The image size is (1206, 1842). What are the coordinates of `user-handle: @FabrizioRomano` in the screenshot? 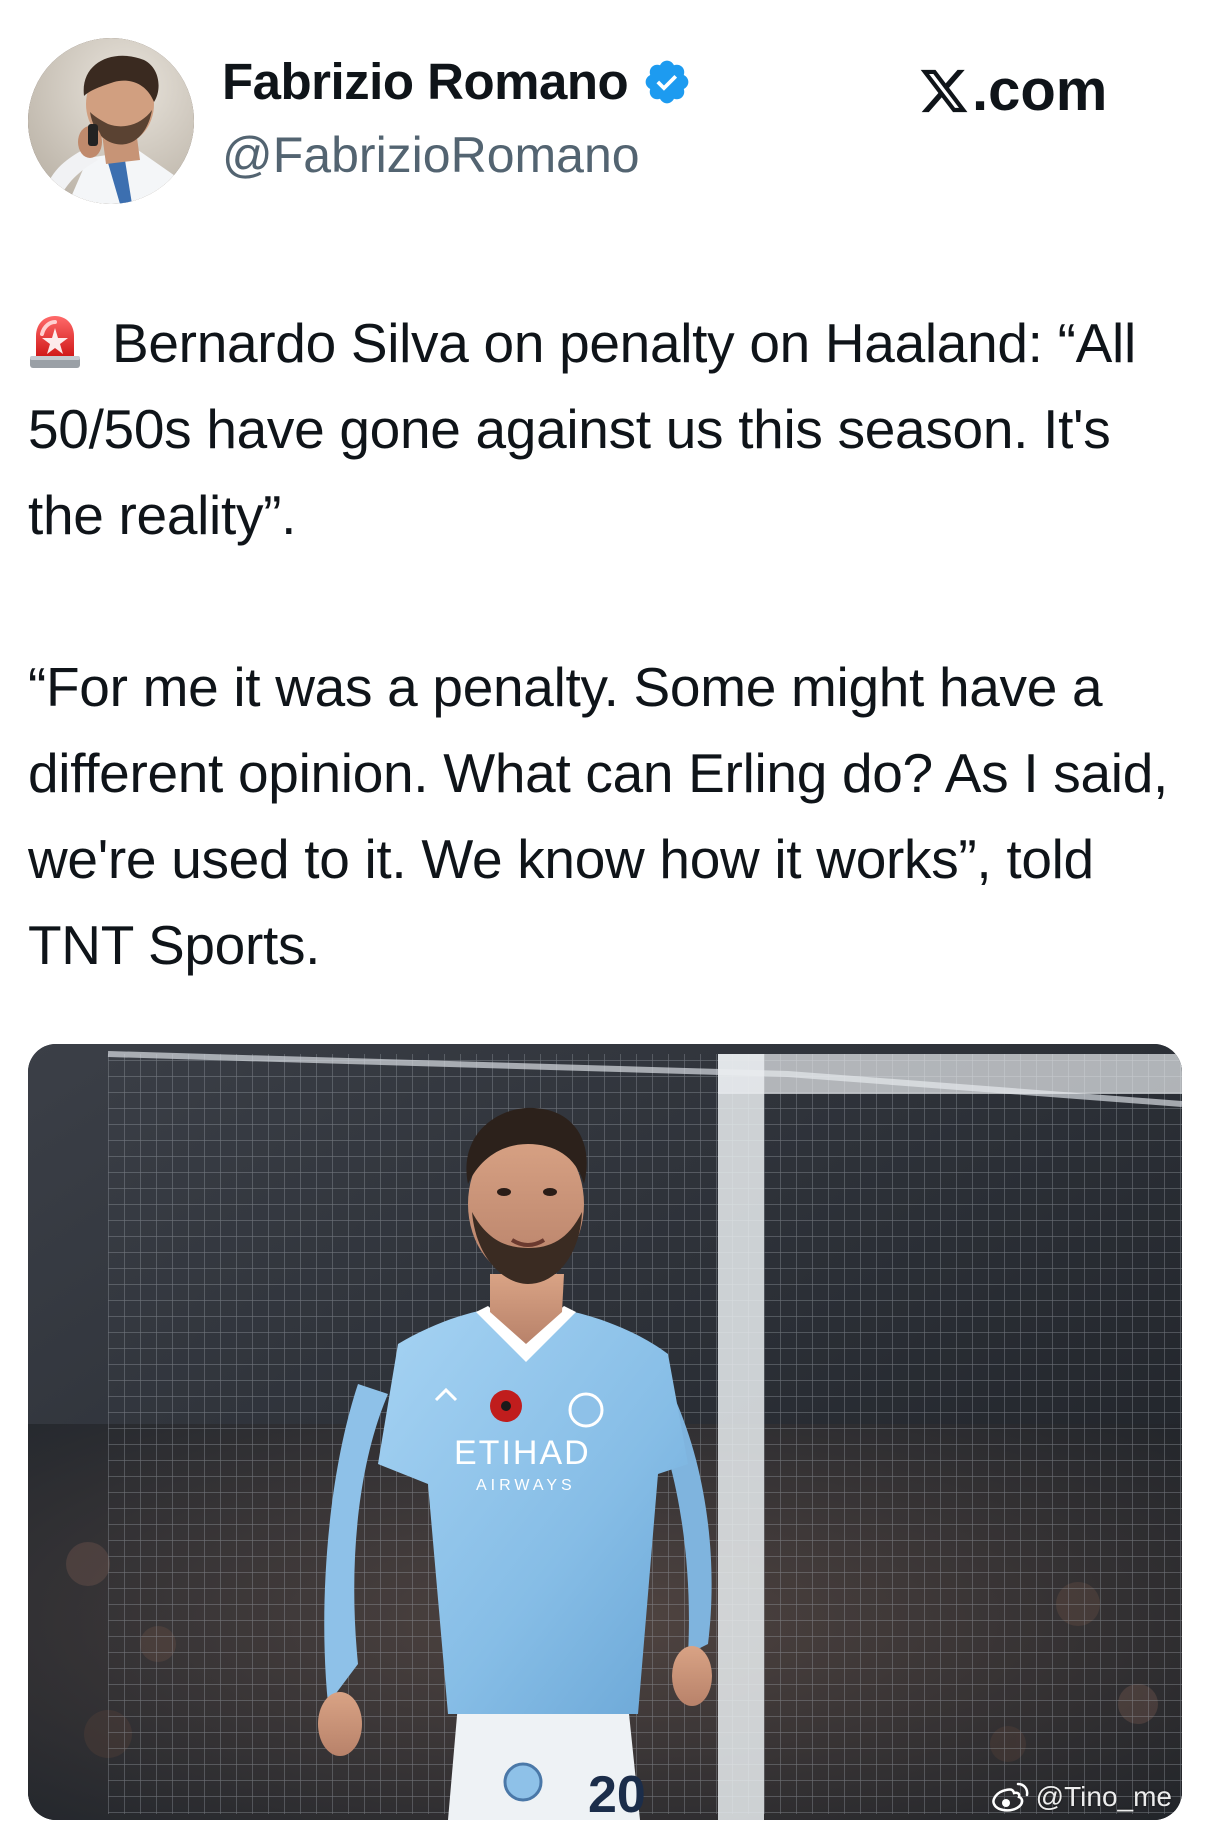 It's located at (431, 155).